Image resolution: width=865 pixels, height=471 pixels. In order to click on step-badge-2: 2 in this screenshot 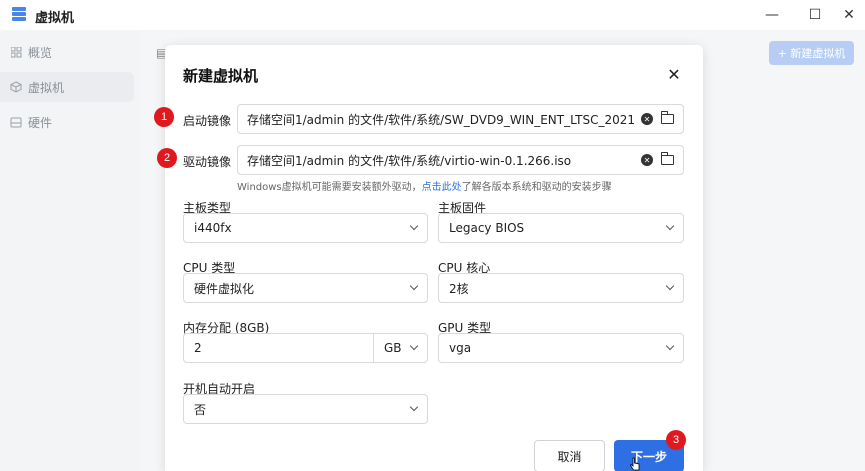, I will do `click(167, 158)`.